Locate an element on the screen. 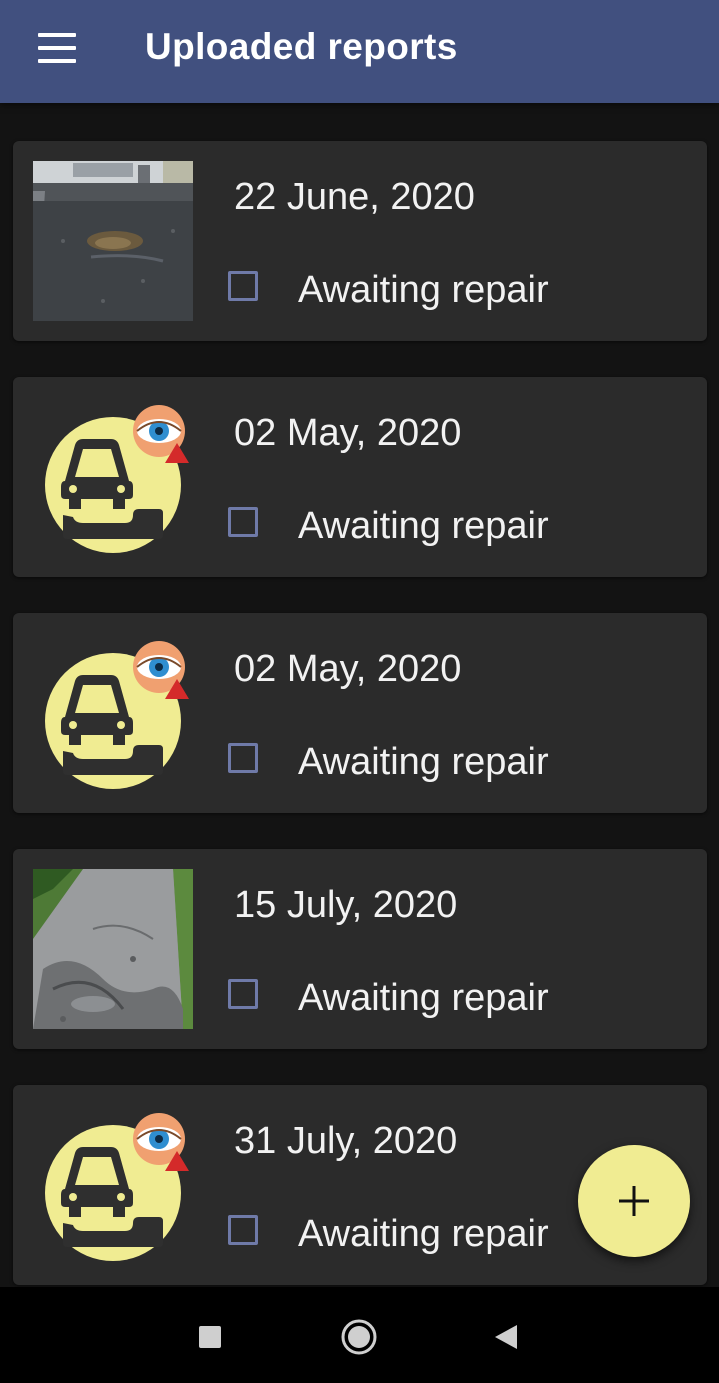 Image resolution: width=719 pixels, height=1383 pixels. plus-icon is located at coordinates (634, 1201).